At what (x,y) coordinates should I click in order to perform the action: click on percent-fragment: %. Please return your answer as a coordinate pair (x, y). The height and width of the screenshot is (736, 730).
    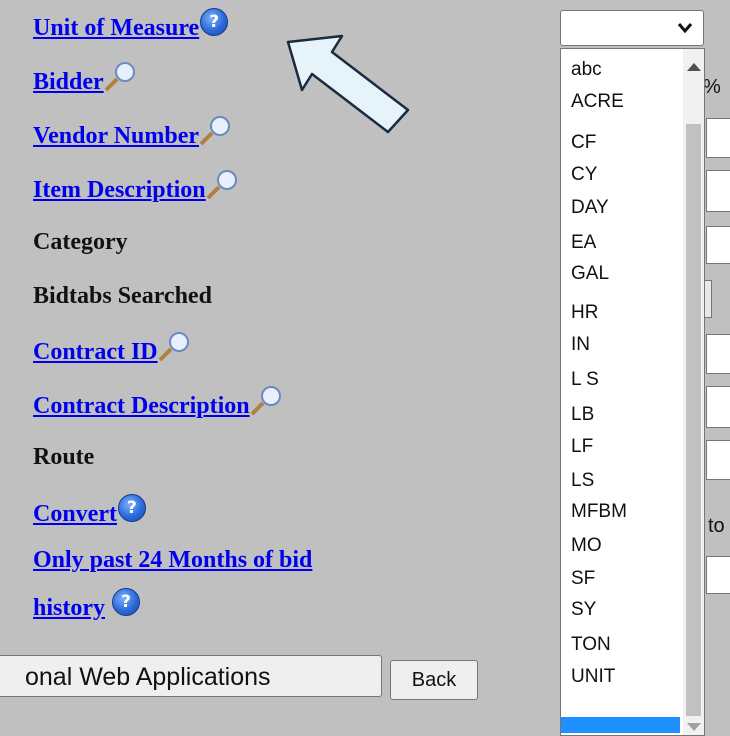
    Looking at the image, I should click on (712, 87).